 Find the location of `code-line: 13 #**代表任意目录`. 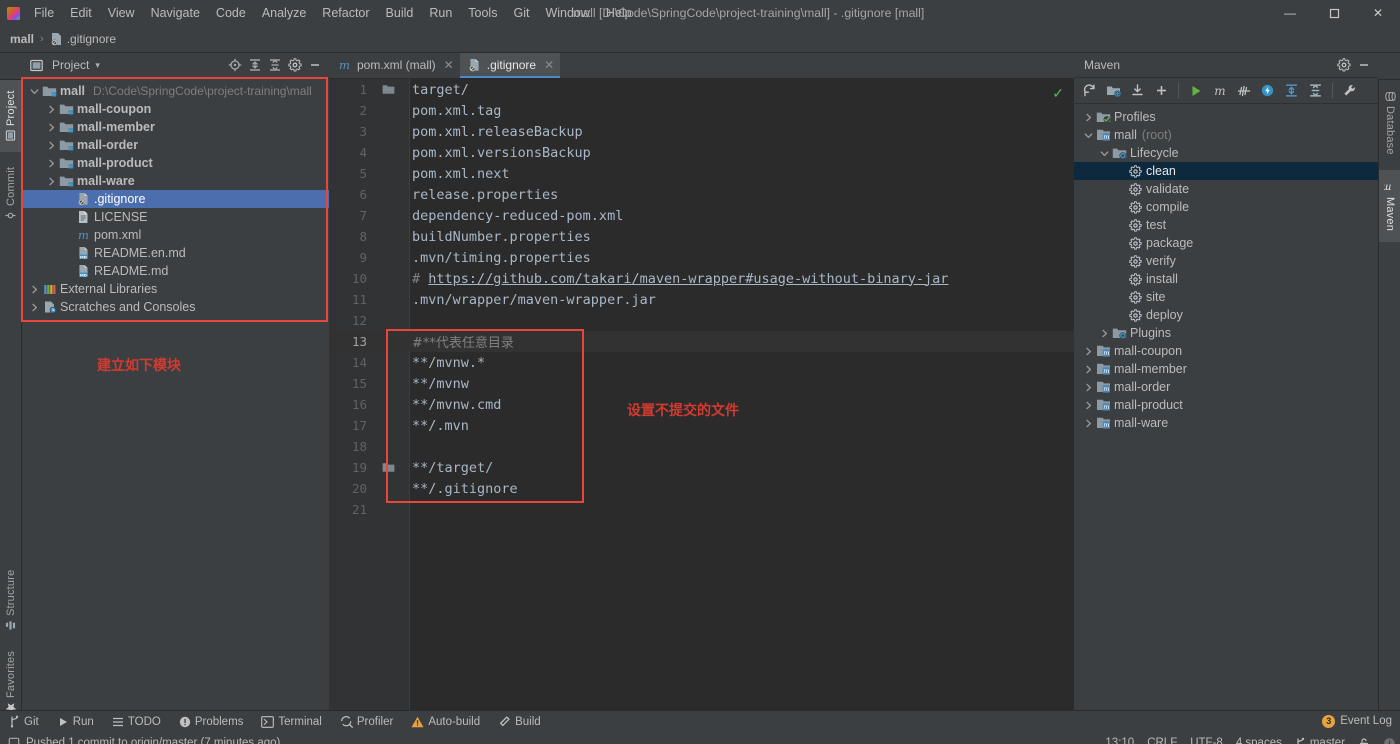

code-line: 13 #**代表任意目录 is located at coordinates (701, 341).